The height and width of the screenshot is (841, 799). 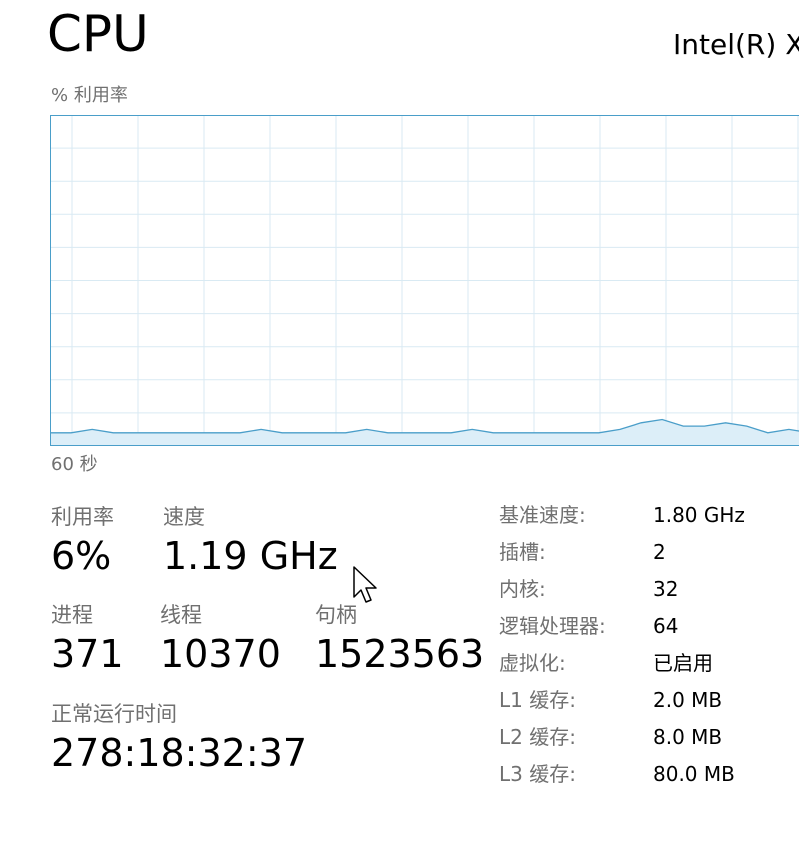 I want to click on spec-label-l2-cache: L2 缓存:, so click(x=537, y=737).